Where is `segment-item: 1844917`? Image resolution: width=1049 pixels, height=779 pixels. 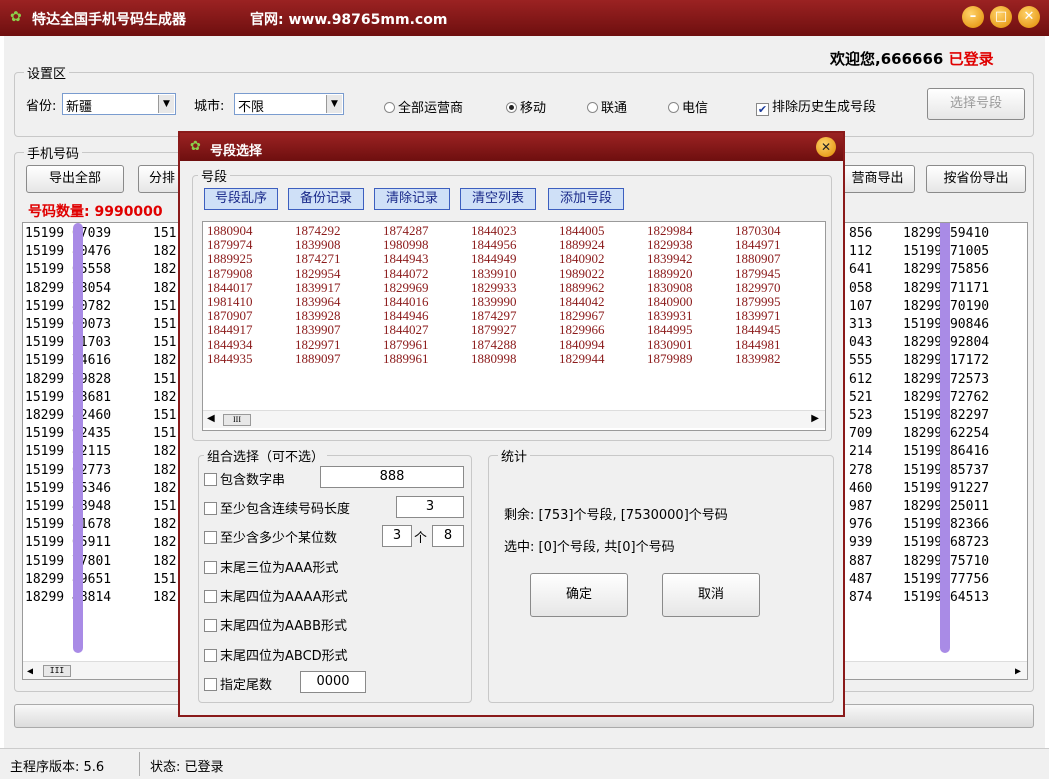
segment-item: 1844917 is located at coordinates (230, 330).